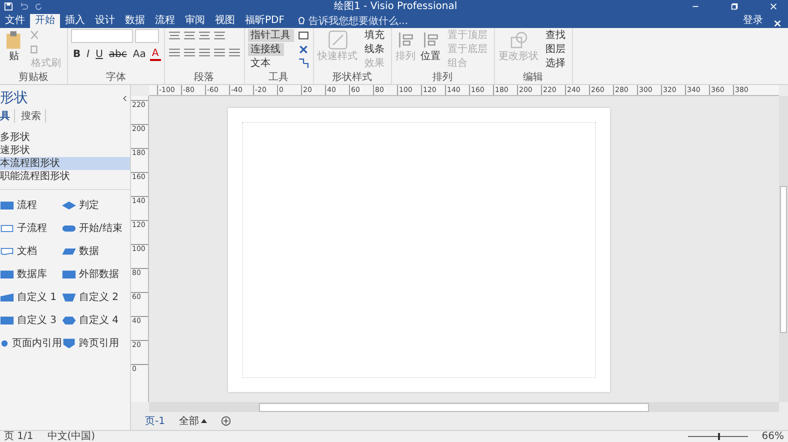 The image size is (788, 442). What do you see at coordinates (225, 21) in the screenshot?
I see `ribbon-tab: 视图` at bounding box center [225, 21].